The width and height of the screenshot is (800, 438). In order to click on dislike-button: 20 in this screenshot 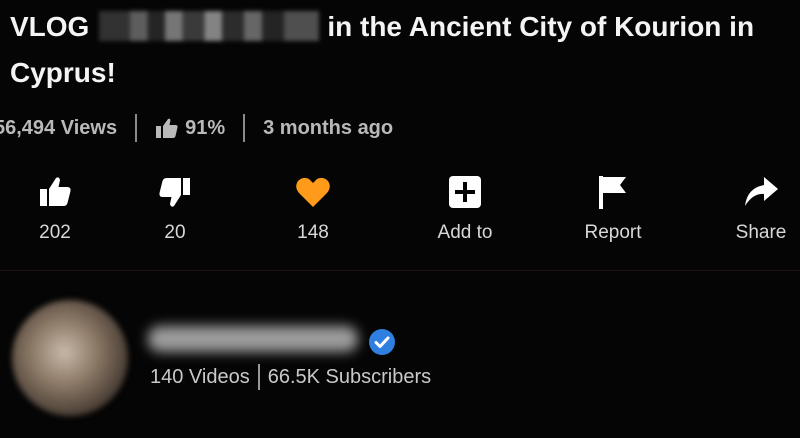, I will do `click(175, 208)`.